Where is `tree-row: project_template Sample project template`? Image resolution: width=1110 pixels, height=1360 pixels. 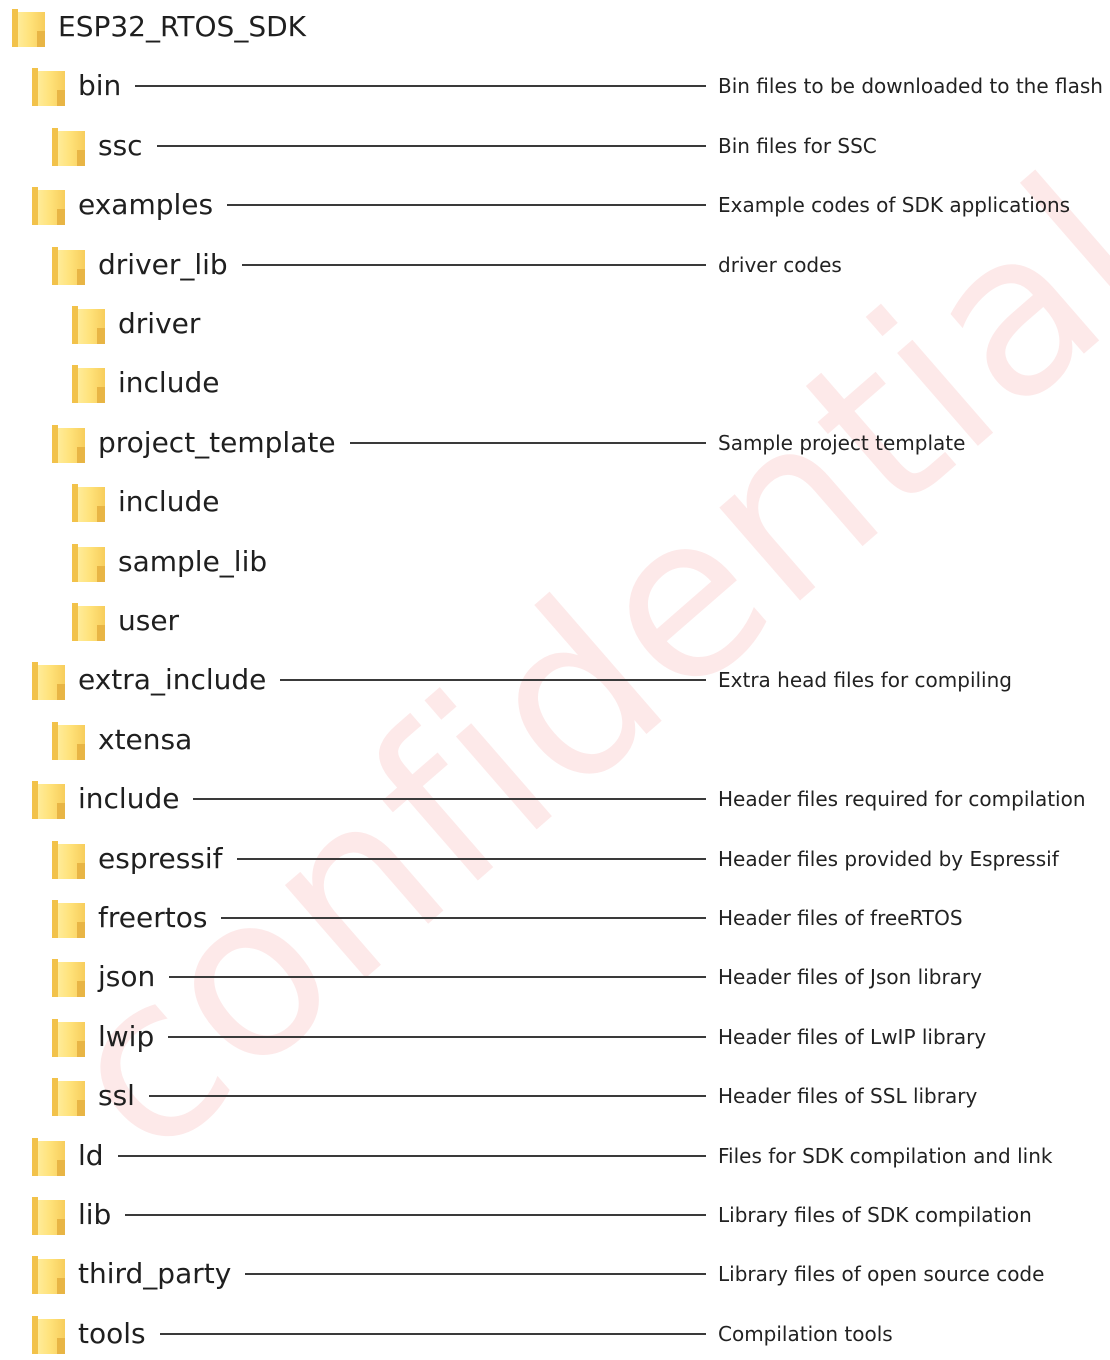
tree-row: project_template Sample project template is located at coordinates (555, 443).